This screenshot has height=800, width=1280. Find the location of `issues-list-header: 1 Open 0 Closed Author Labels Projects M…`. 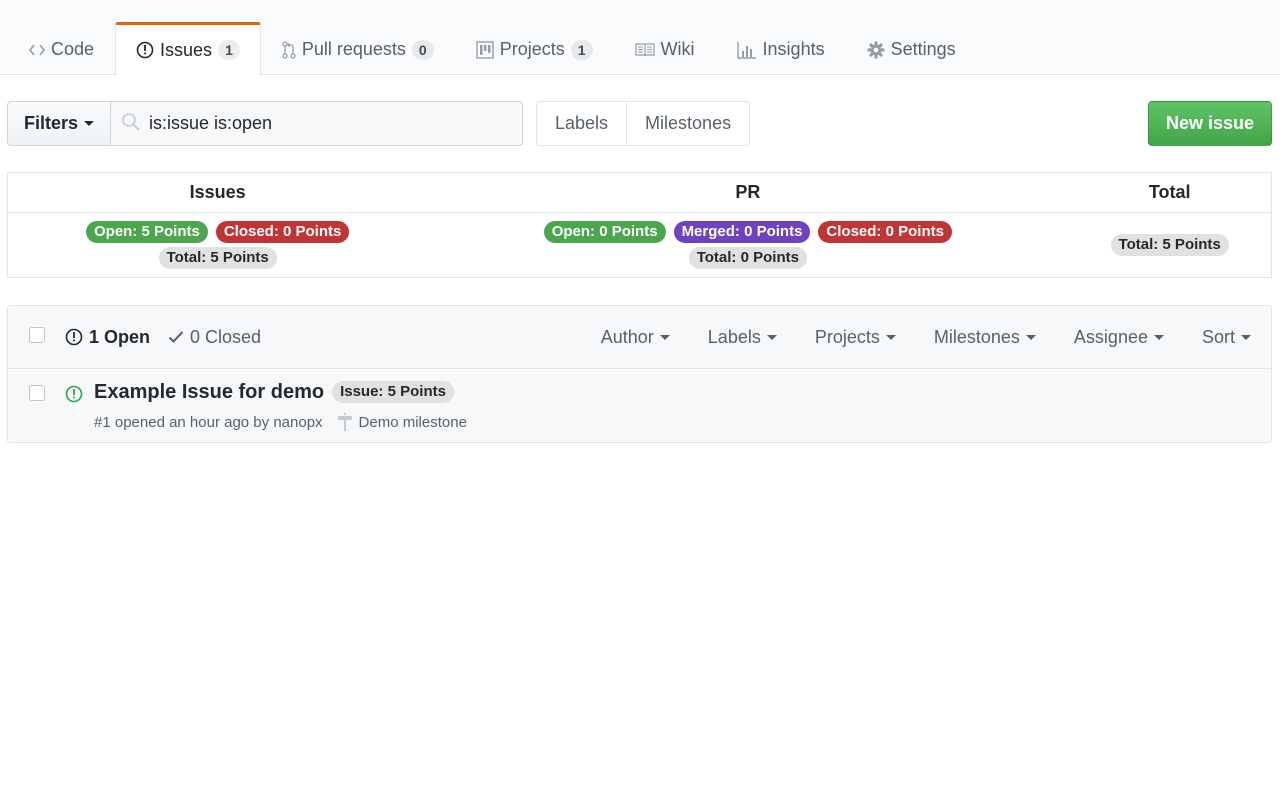

issues-list-header: 1 Open 0 Closed Author Labels Projects M… is located at coordinates (639, 337).